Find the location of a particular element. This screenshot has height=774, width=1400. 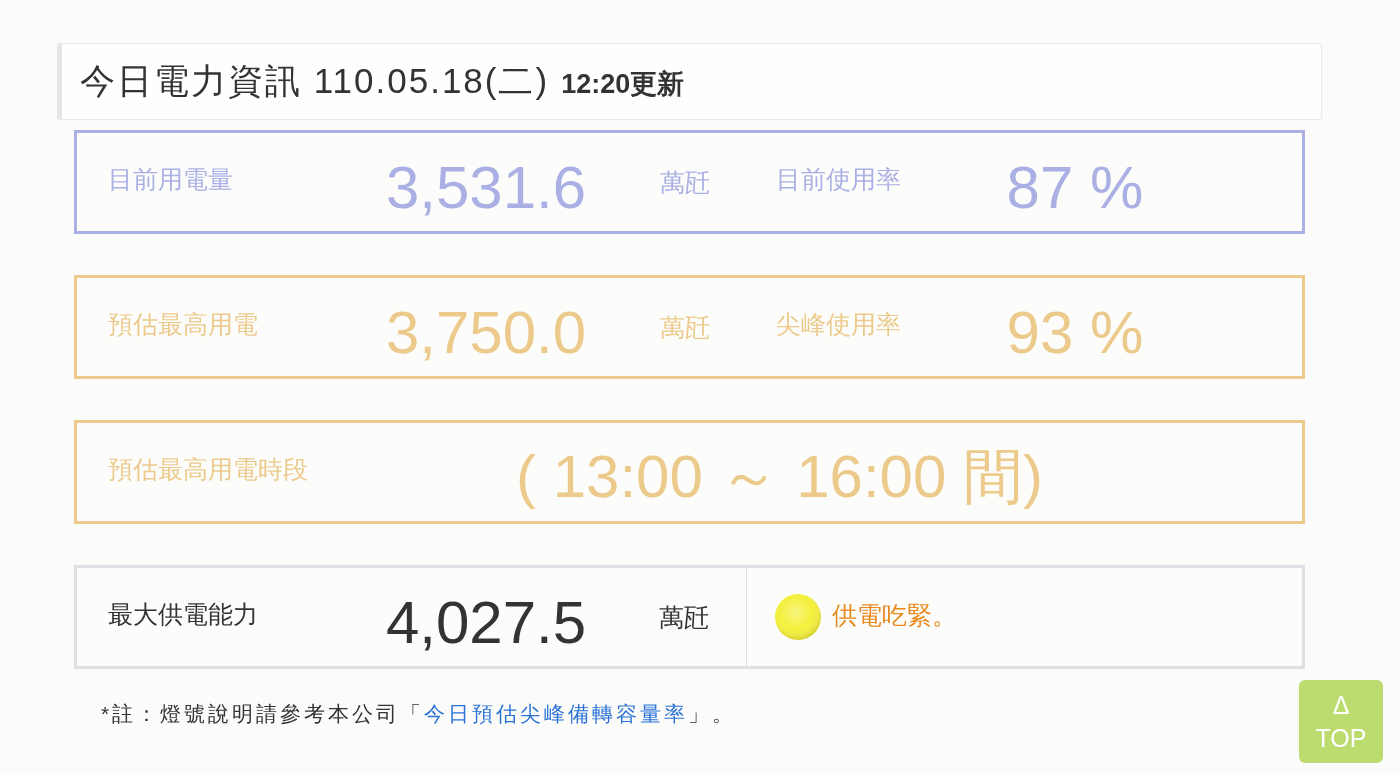

status-text: 供電吃緊。 is located at coordinates (894, 615).